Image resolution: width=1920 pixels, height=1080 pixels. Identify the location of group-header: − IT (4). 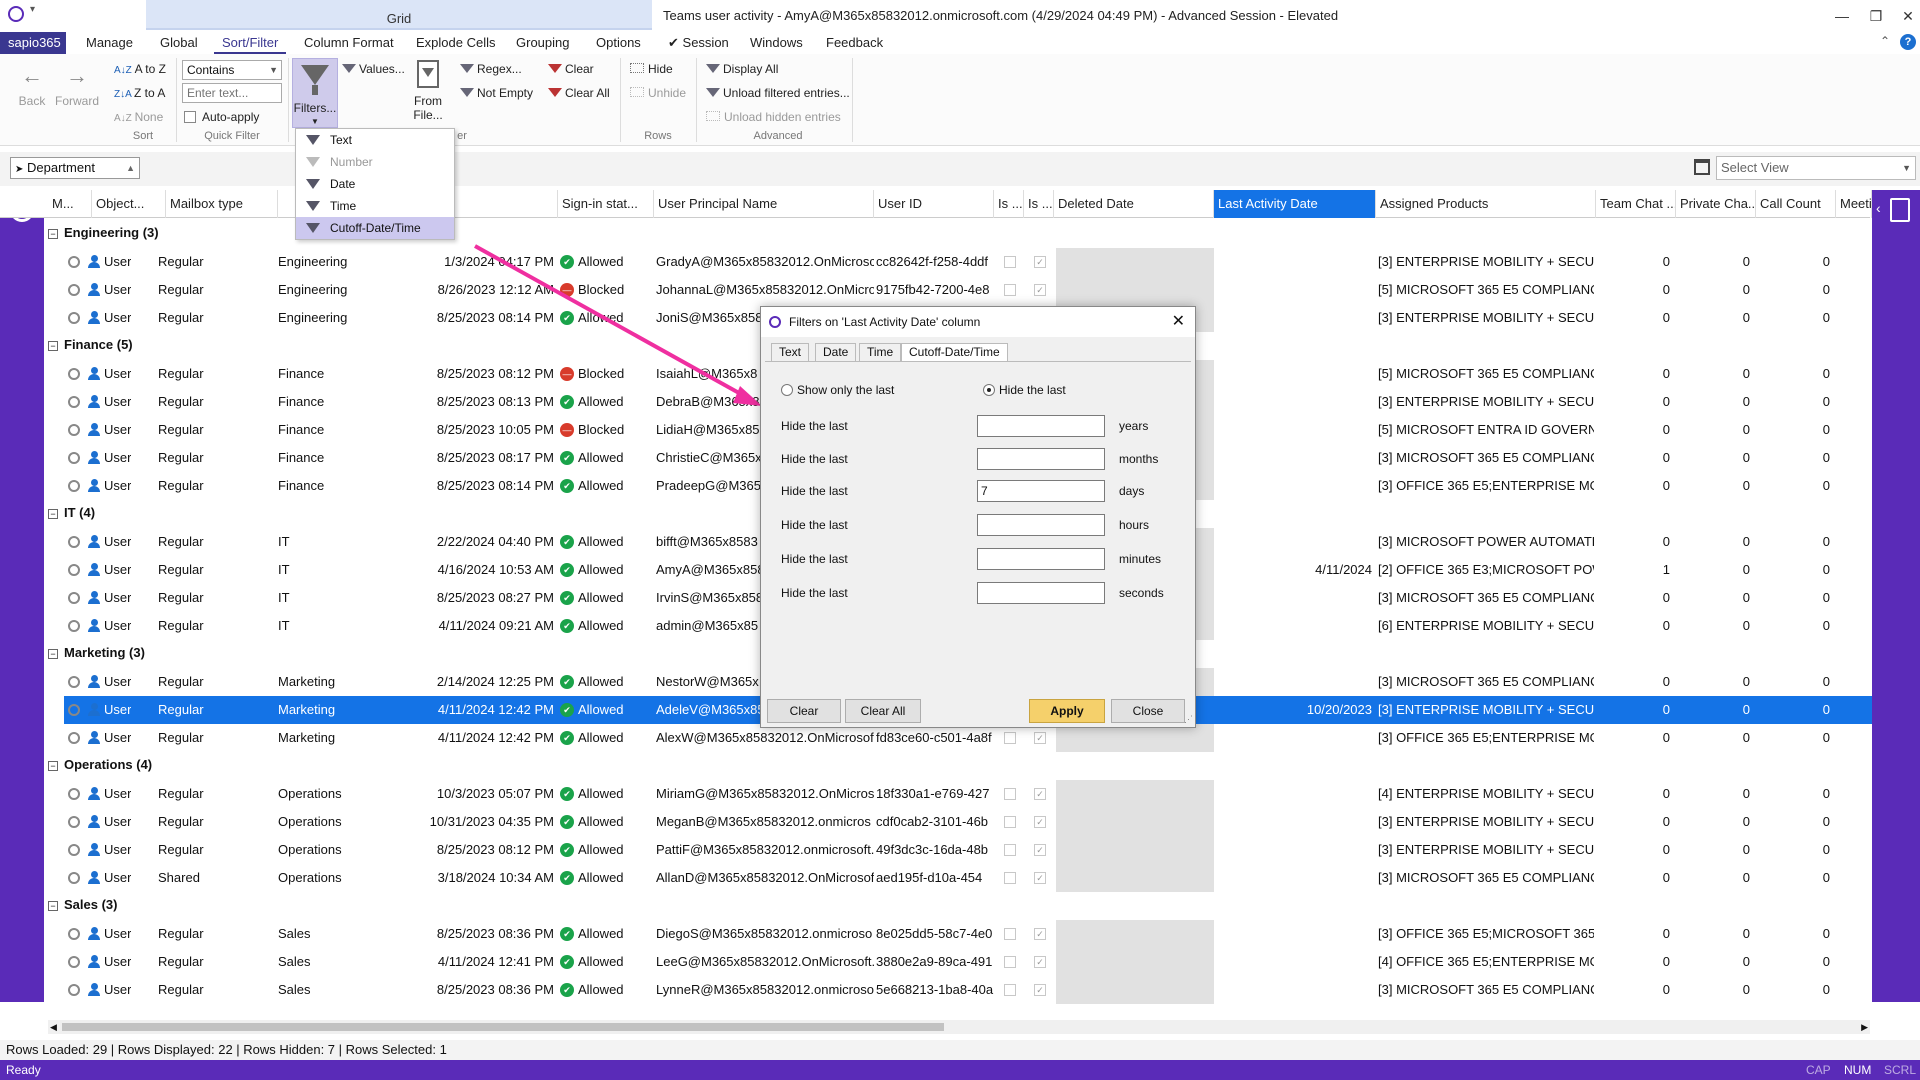
(71, 513).